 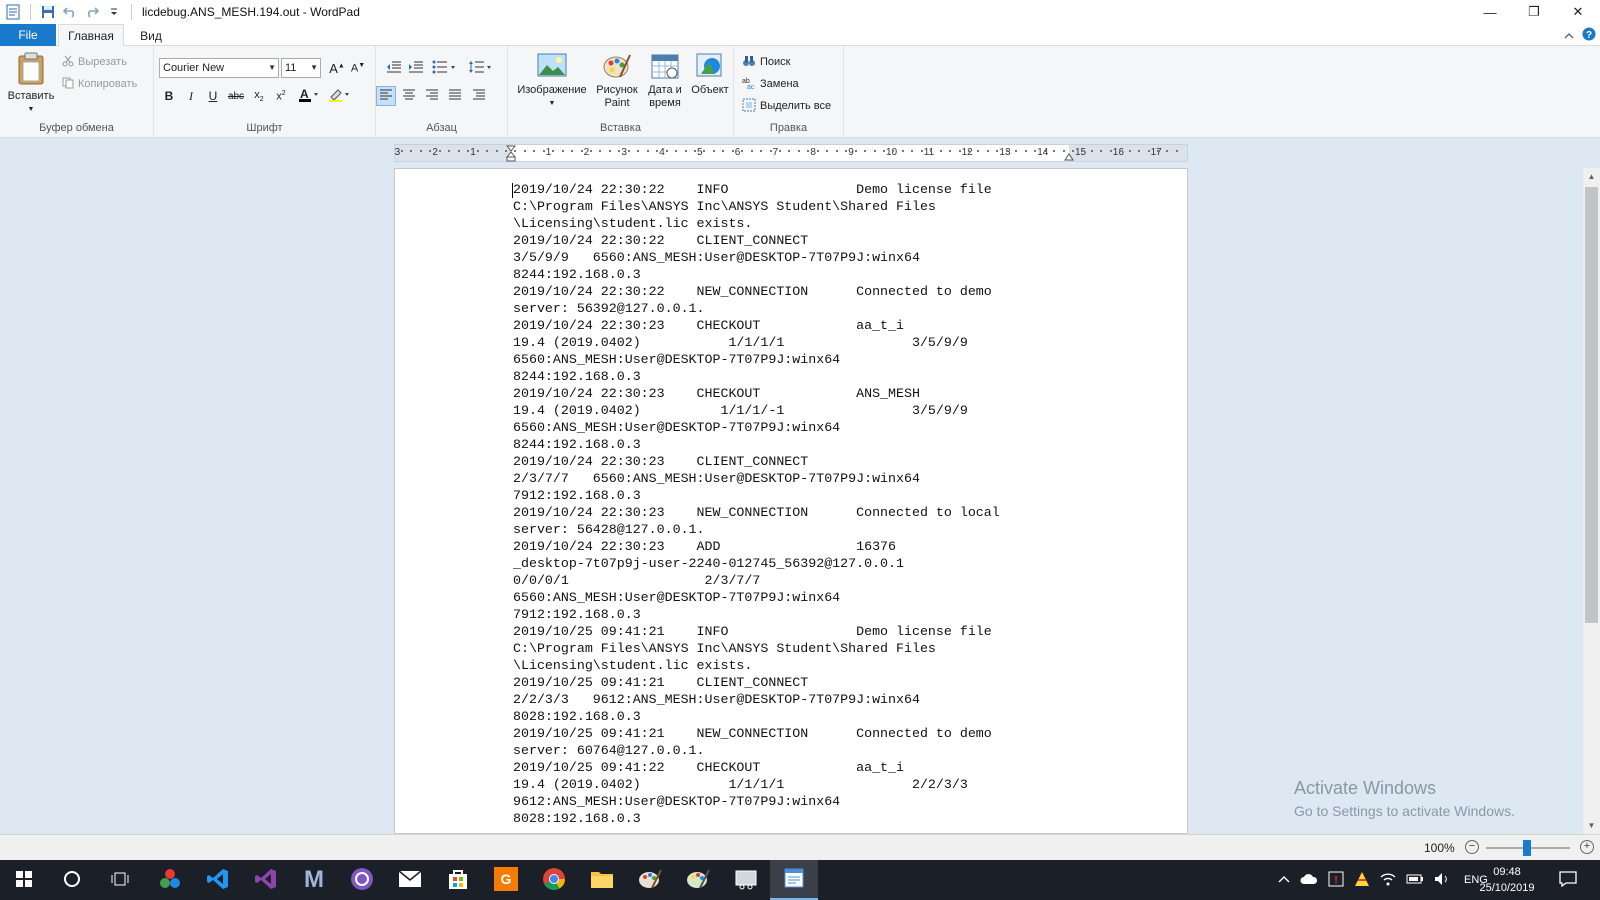 I want to click on task-view-button, so click(x=120, y=880).